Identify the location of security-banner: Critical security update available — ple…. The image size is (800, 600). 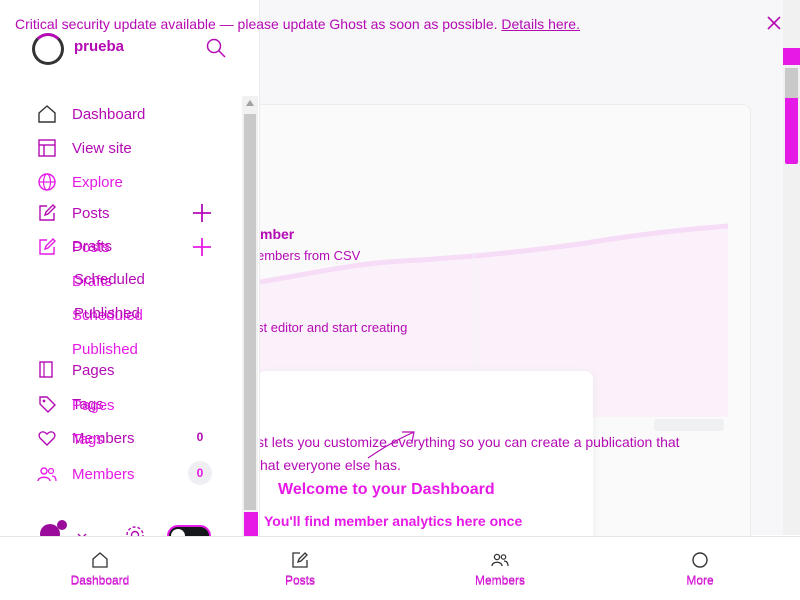
(400, 24).